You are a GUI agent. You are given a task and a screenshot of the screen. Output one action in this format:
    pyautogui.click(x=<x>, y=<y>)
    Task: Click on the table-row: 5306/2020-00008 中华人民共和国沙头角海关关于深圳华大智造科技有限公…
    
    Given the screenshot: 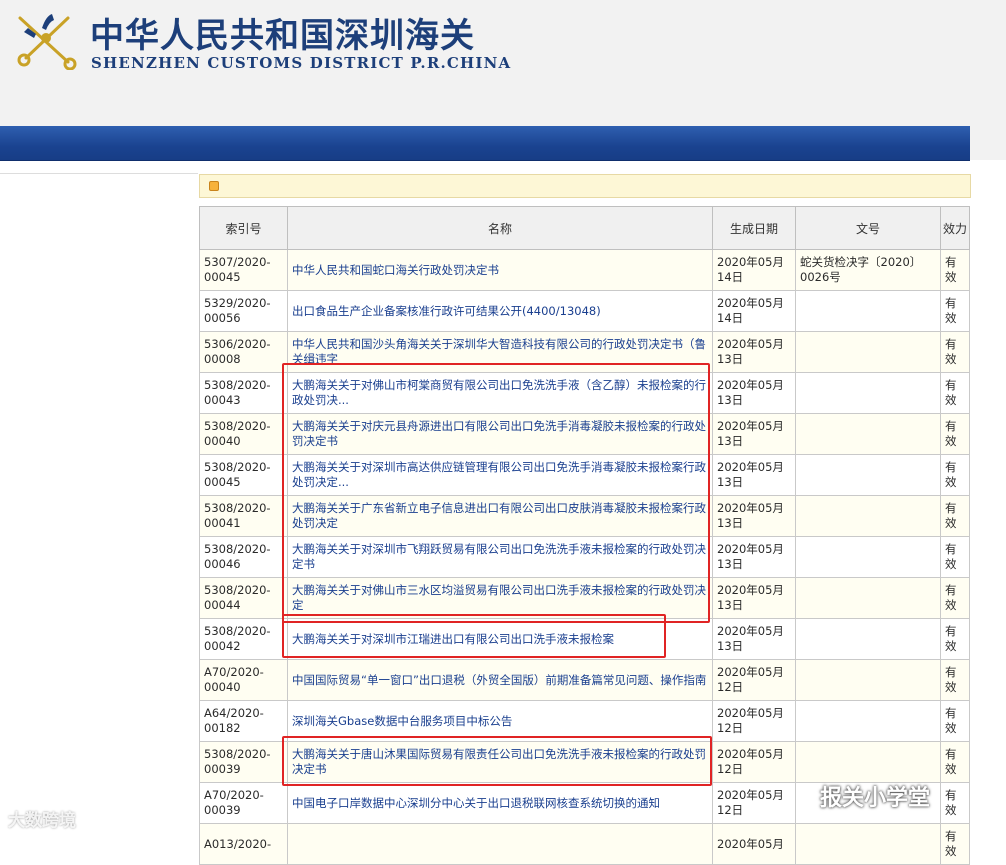 What is the action you would take?
    pyautogui.click(x=584, y=352)
    